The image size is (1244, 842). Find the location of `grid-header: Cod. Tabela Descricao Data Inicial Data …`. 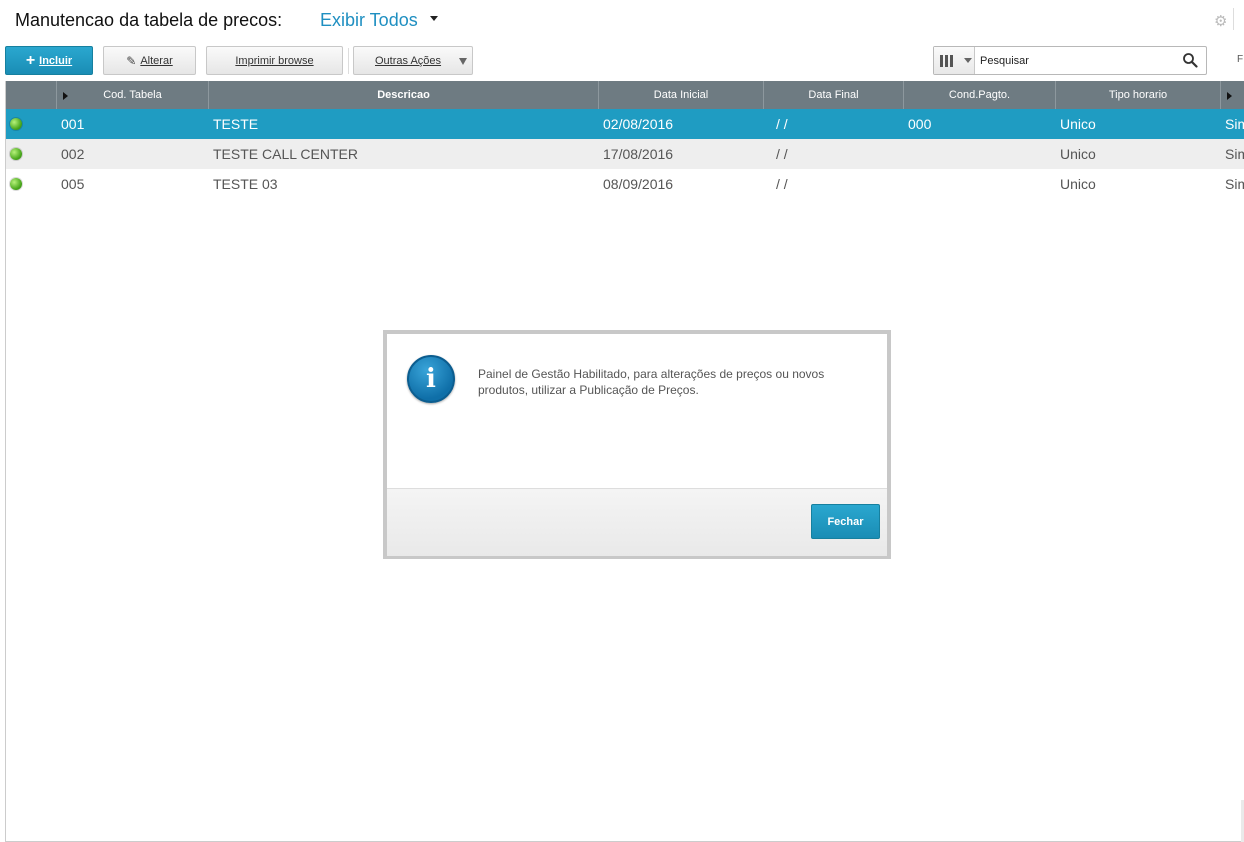

grid-header: Cod. Tabela Descricao Data Inicial Data … is located at coordinates (625, 95).